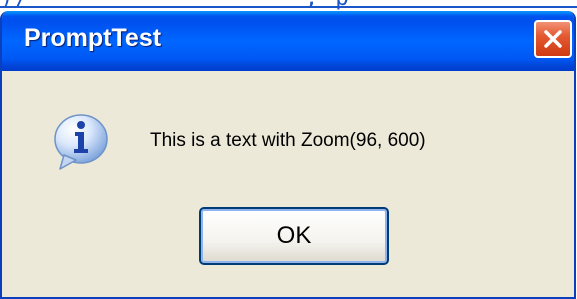 The height and width of the screenshot is (299, 577). Describe the element at coordinates (288, 140) in the screenshot. I see `dialog-message: This is a text with Zoom(96, 600)` at that location.